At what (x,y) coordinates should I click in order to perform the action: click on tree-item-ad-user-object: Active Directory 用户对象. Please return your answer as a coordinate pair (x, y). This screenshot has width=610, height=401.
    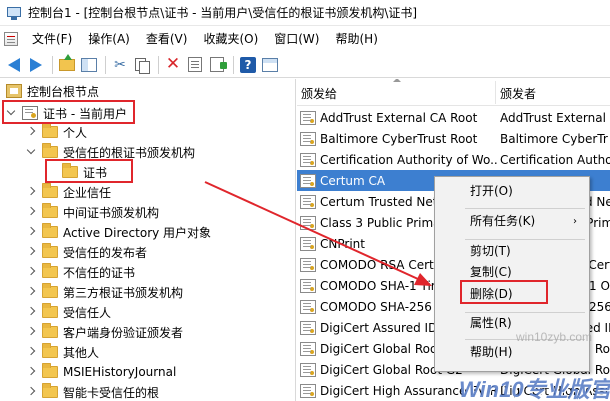
    Looking at the image, I should click on (118, 232).